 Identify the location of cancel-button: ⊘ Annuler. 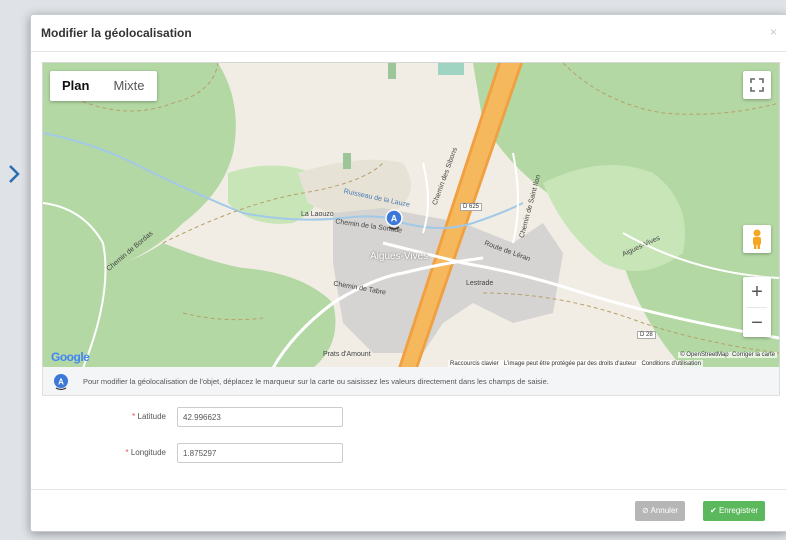
(660, 511).